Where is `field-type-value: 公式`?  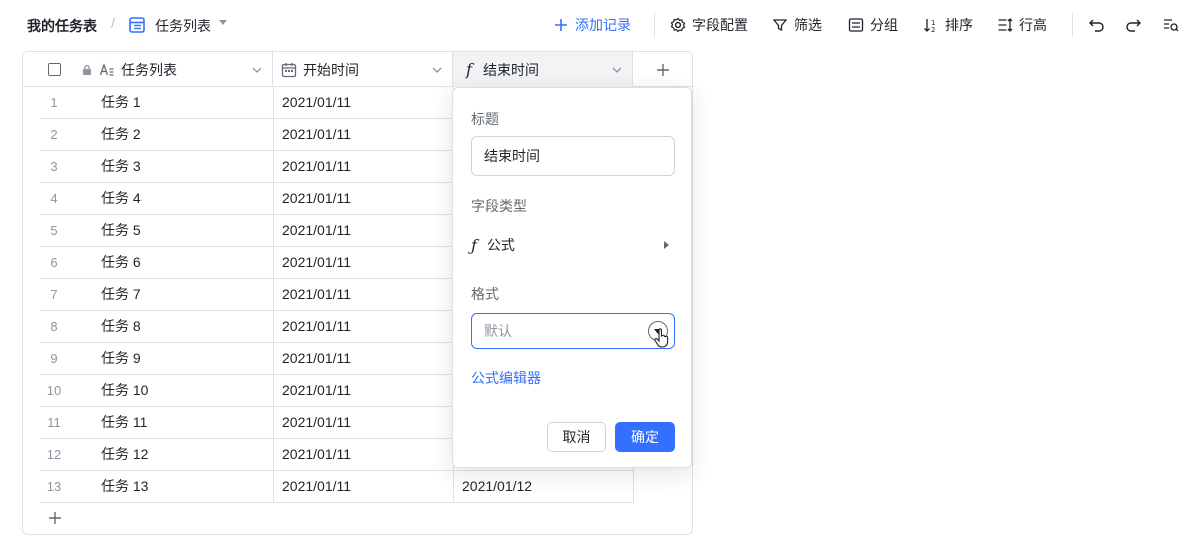 field-type-value: 公式 is located at coordinates (500, 245).